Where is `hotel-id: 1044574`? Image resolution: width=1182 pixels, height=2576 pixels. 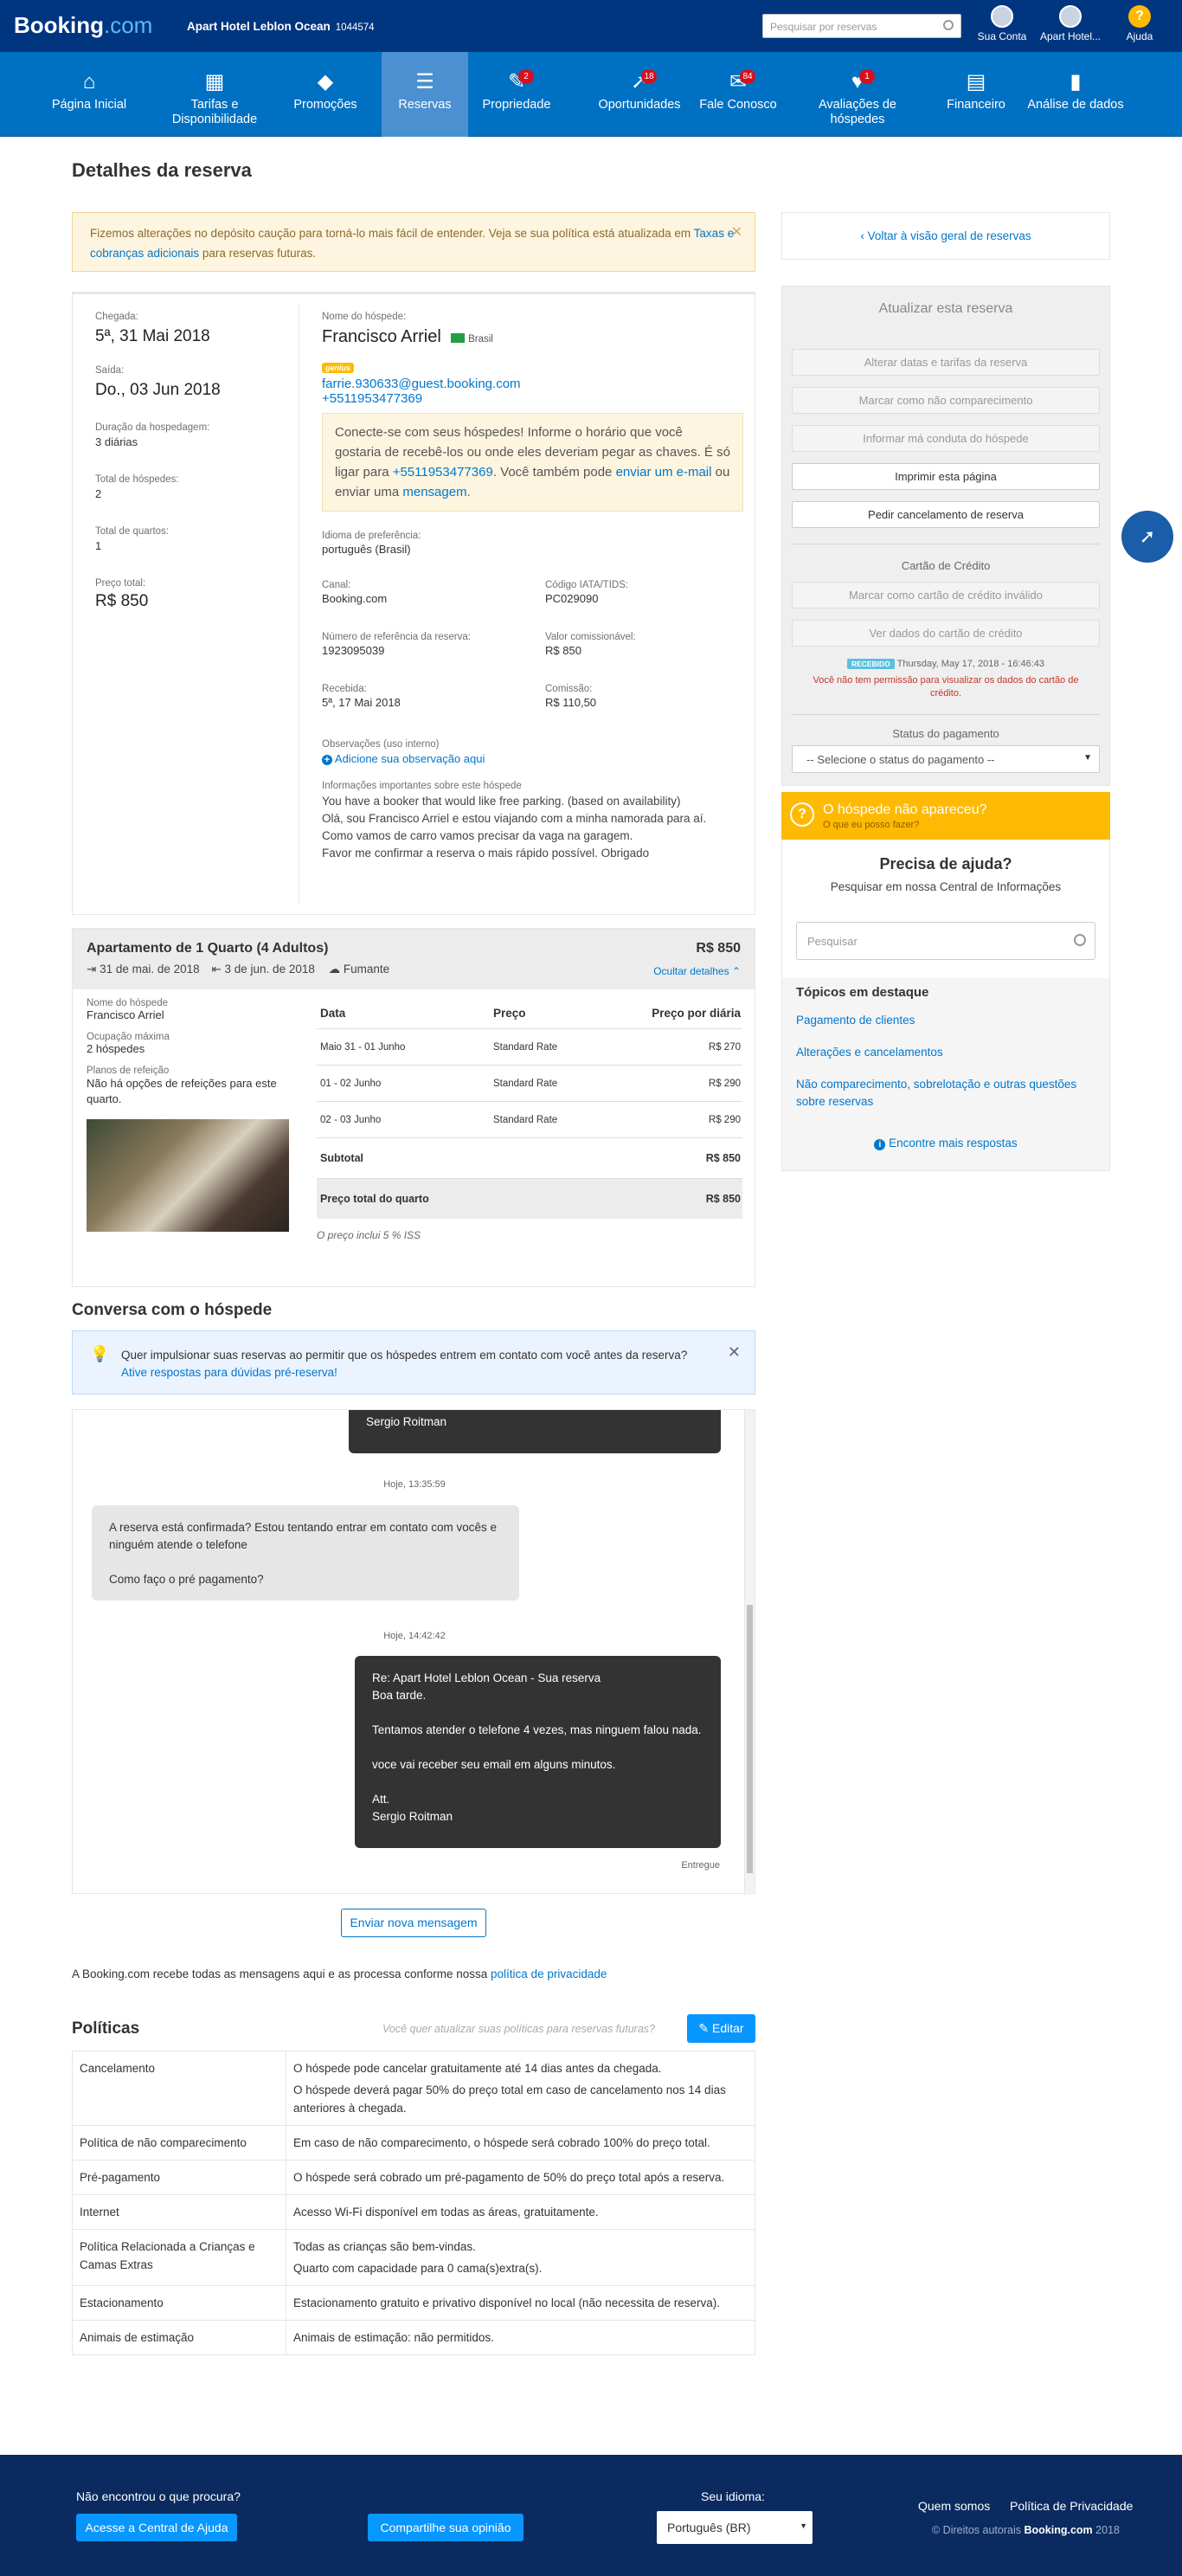 hotel-id: 1044574 is located at coordinates (355, 28).